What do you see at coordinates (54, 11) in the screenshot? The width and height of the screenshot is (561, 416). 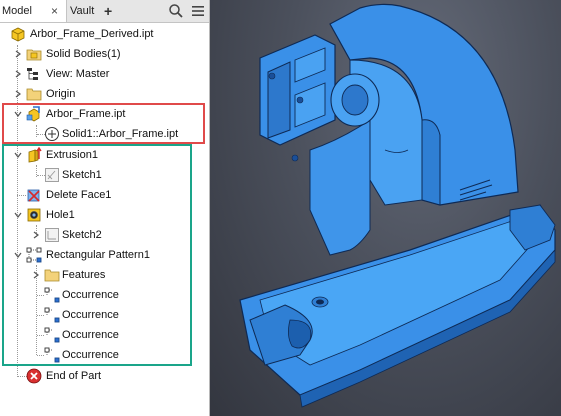 I see `close-tab-icon: ×` at bounding box center [54, 11].